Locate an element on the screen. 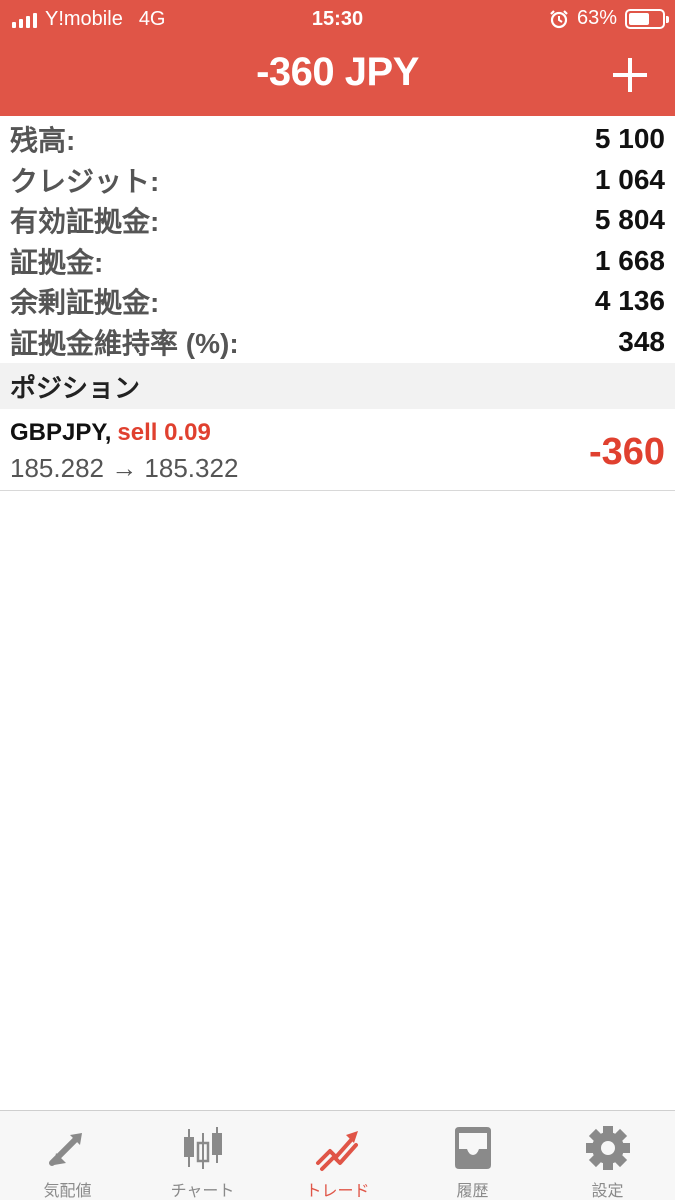 The image size is (675, 1200). summary-row-balance: 残高: 5 100 is located at coordinates (337, 139).